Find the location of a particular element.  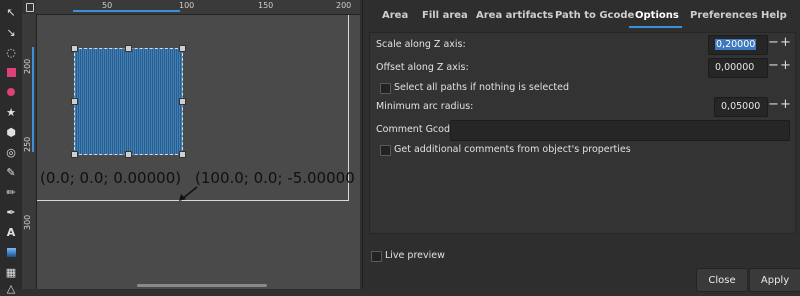

min-arc-radius-label: Minimum arc radius: is located at coordinates (425, 106).